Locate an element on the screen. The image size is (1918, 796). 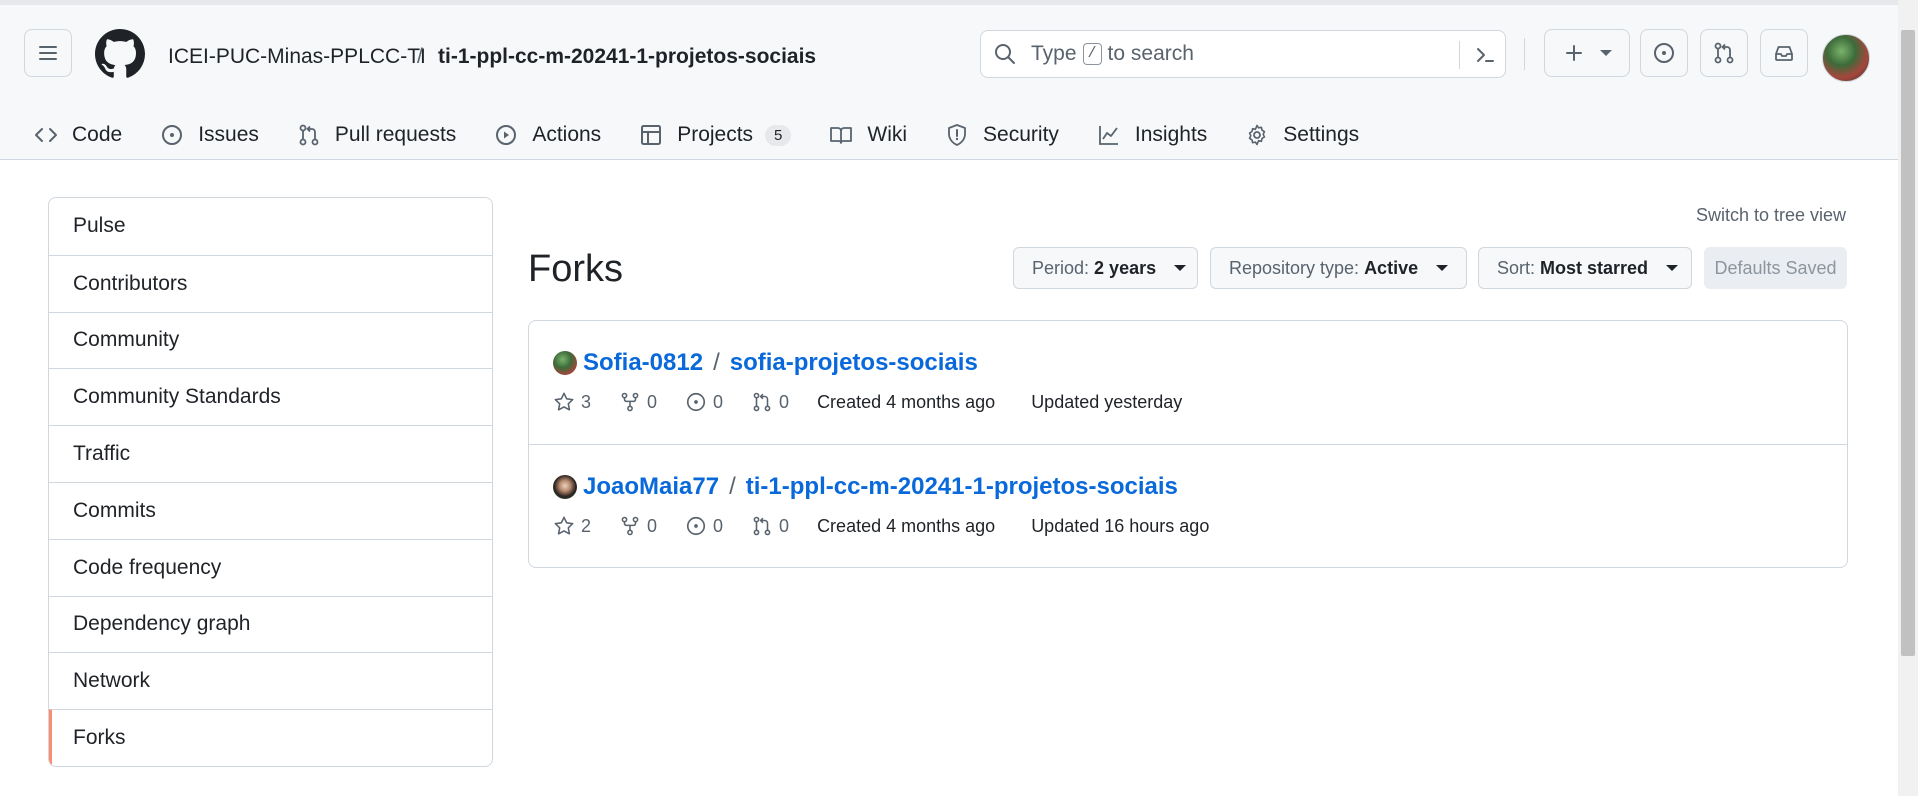
defaults-saved-button: Defaults Saved is located at coordinates (1775, 268).